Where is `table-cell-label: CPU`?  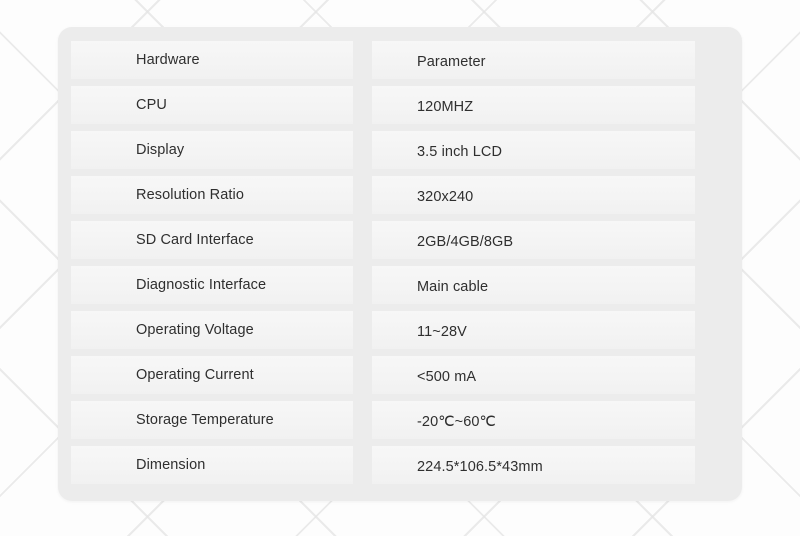 table-cell-label: CPU is located at coordinates (212, 105).